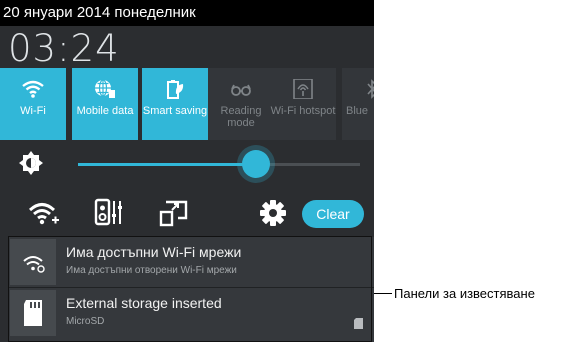  Describe the element at coordinates (105, 88) in the screenshot. I see `globe-icon` at that location.